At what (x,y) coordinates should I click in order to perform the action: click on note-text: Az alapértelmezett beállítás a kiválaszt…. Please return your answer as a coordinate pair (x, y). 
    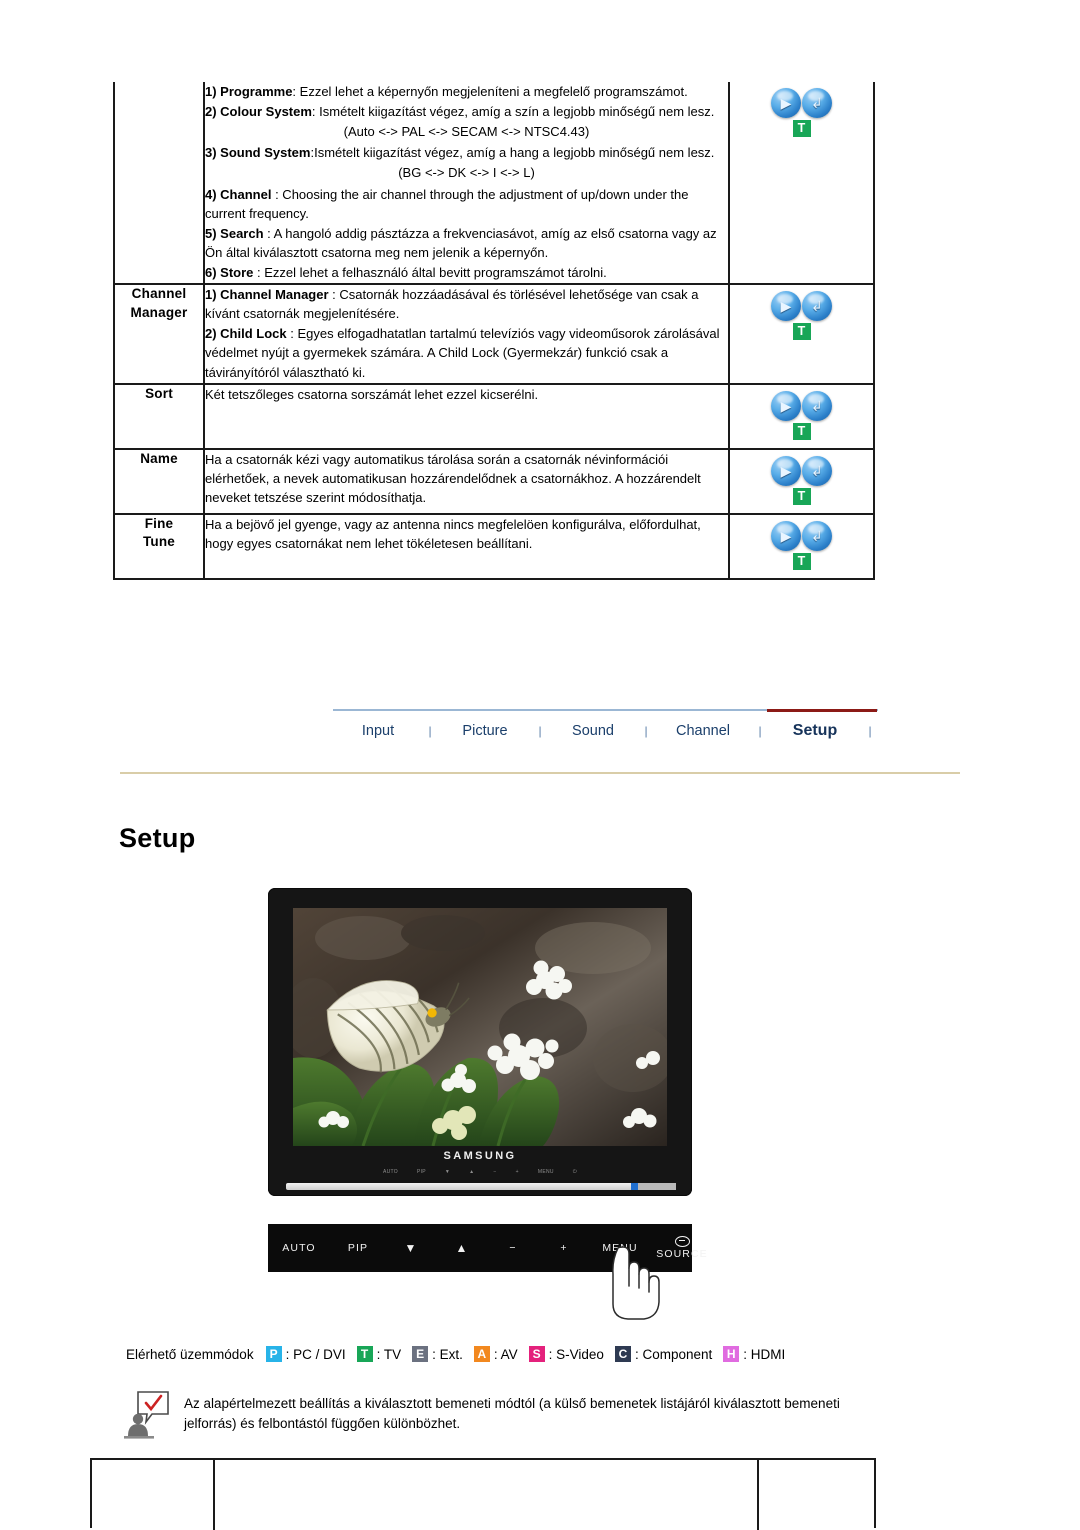
    Looking at the image, I should click on (512, 1414).